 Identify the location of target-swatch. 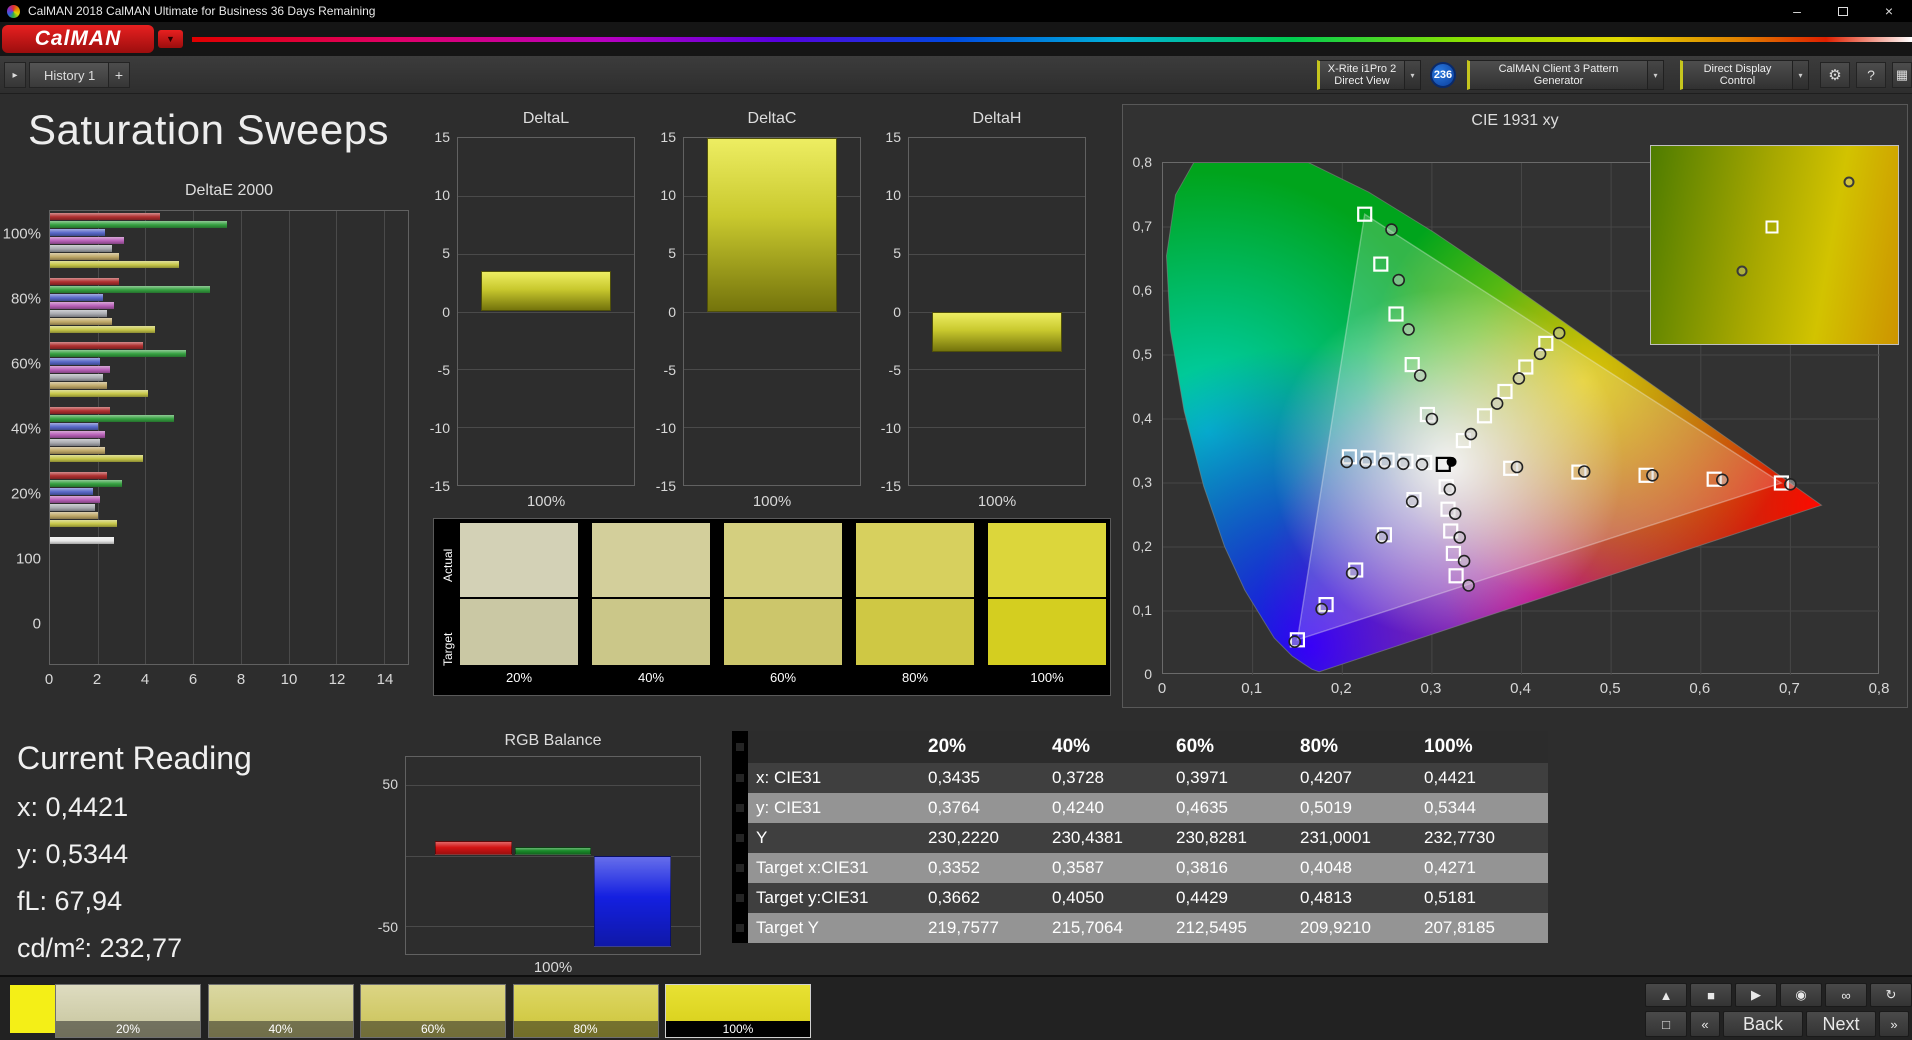
(915, 632).